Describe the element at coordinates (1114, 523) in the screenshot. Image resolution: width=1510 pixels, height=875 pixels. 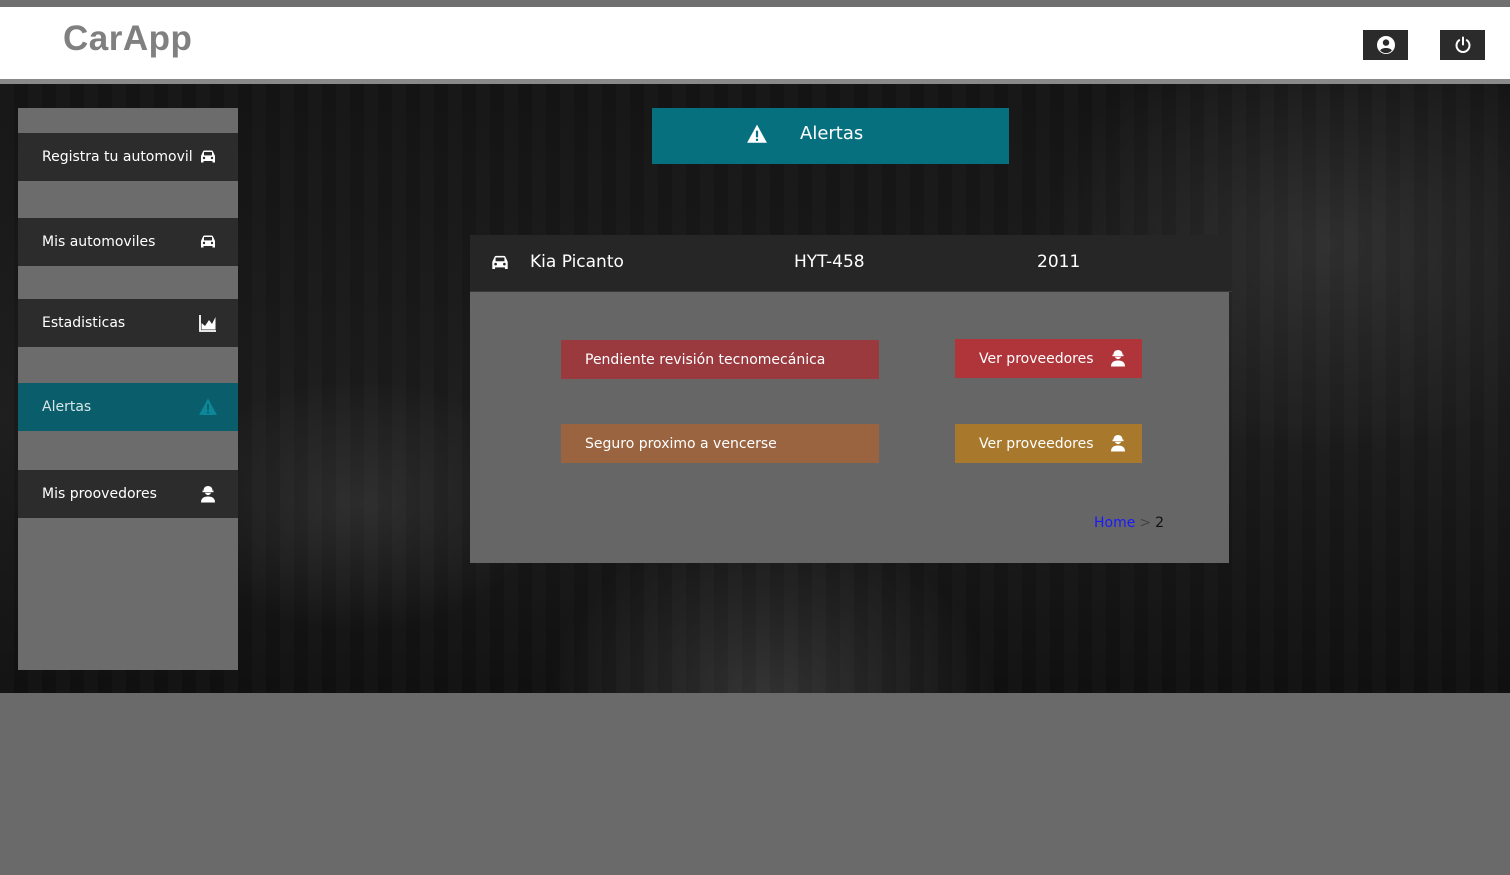
I see `breadcrumb-home-link: Home` at that location.